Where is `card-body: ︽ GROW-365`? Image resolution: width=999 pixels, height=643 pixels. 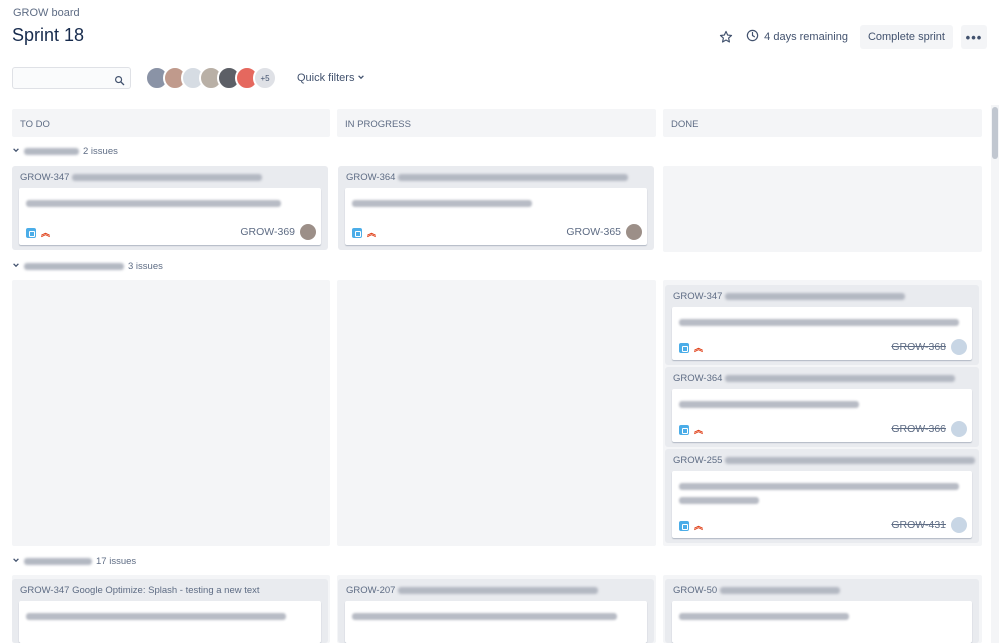 card-body: ︽ GROW-365 is located at coordinates (496, 216).